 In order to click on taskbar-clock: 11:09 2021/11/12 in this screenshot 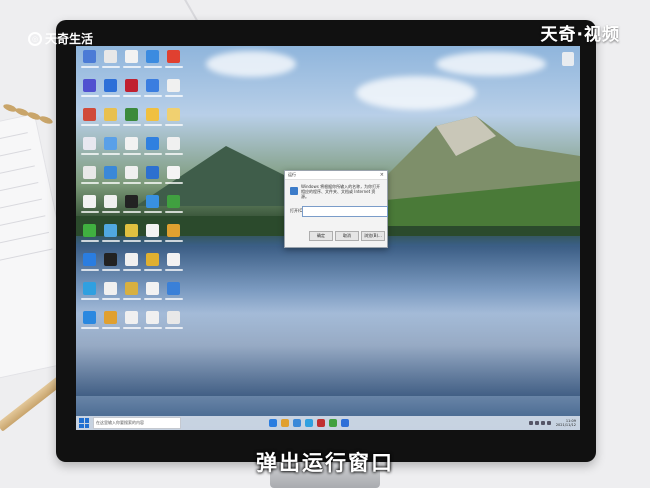, I will do `click(566, 423)`.